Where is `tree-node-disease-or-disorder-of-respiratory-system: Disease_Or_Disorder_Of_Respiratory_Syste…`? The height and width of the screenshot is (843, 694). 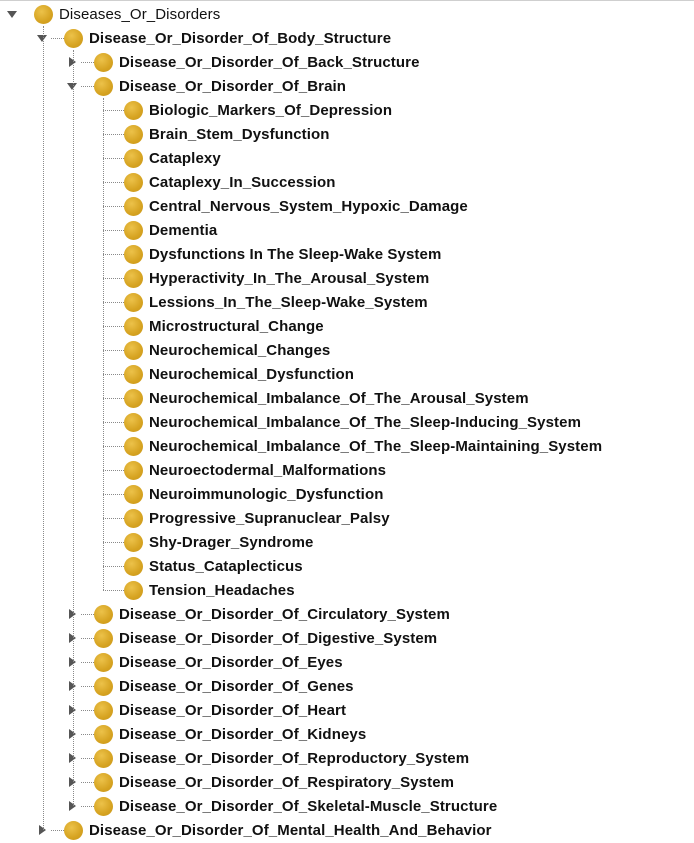 tree-node-disease-or-disorder-of-respiratory-system: Disease_Or_Disorder_Of_Respiratory_Syste… is located at coordinates (274, 782).